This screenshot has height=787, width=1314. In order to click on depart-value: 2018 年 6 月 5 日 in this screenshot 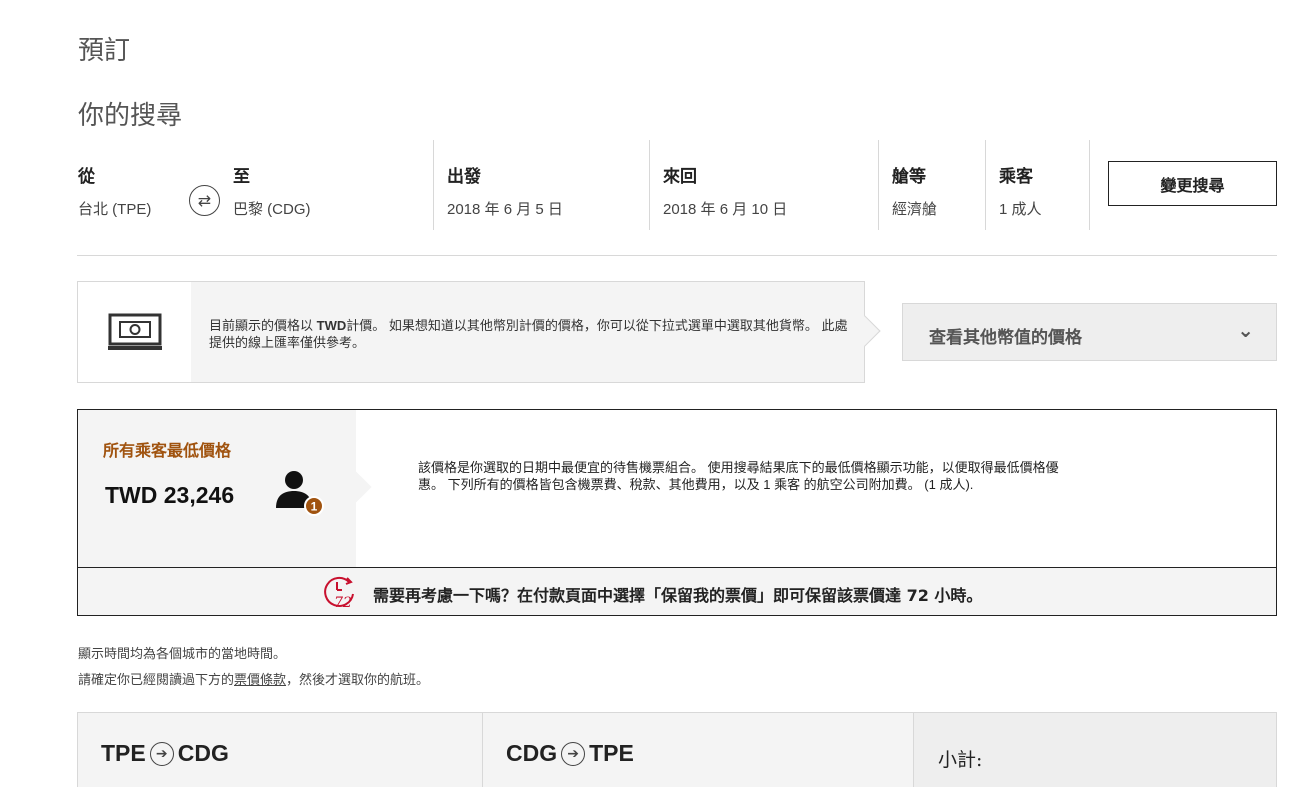, I will do `click(505, 209)`.